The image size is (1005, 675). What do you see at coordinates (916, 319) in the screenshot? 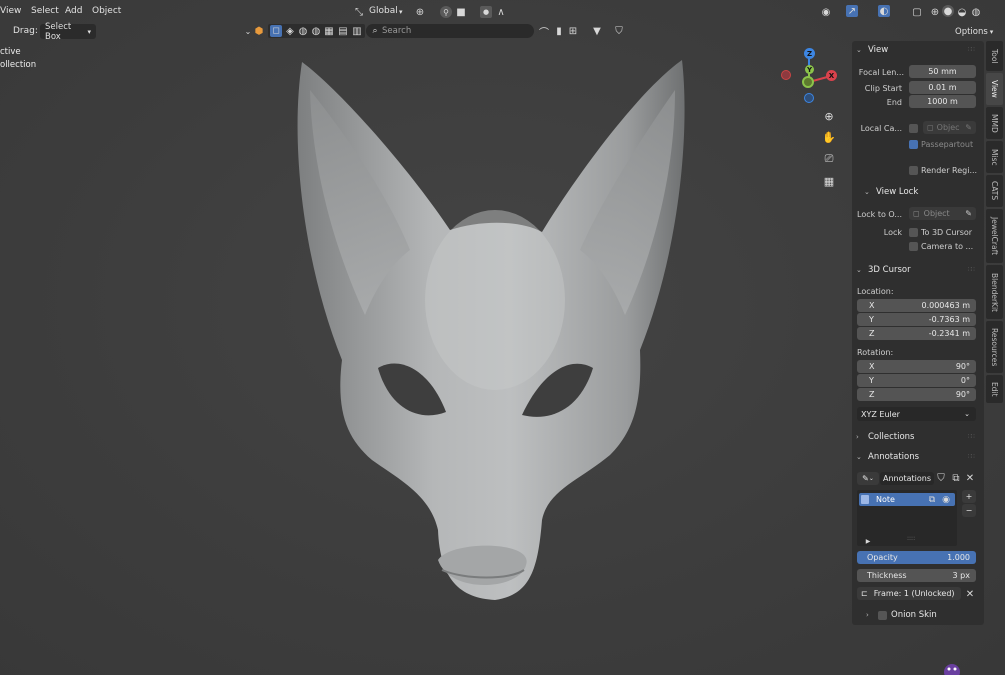
I see `cursor-location-y-field: Y -0.7363 m` at bounding box center [916, 319].